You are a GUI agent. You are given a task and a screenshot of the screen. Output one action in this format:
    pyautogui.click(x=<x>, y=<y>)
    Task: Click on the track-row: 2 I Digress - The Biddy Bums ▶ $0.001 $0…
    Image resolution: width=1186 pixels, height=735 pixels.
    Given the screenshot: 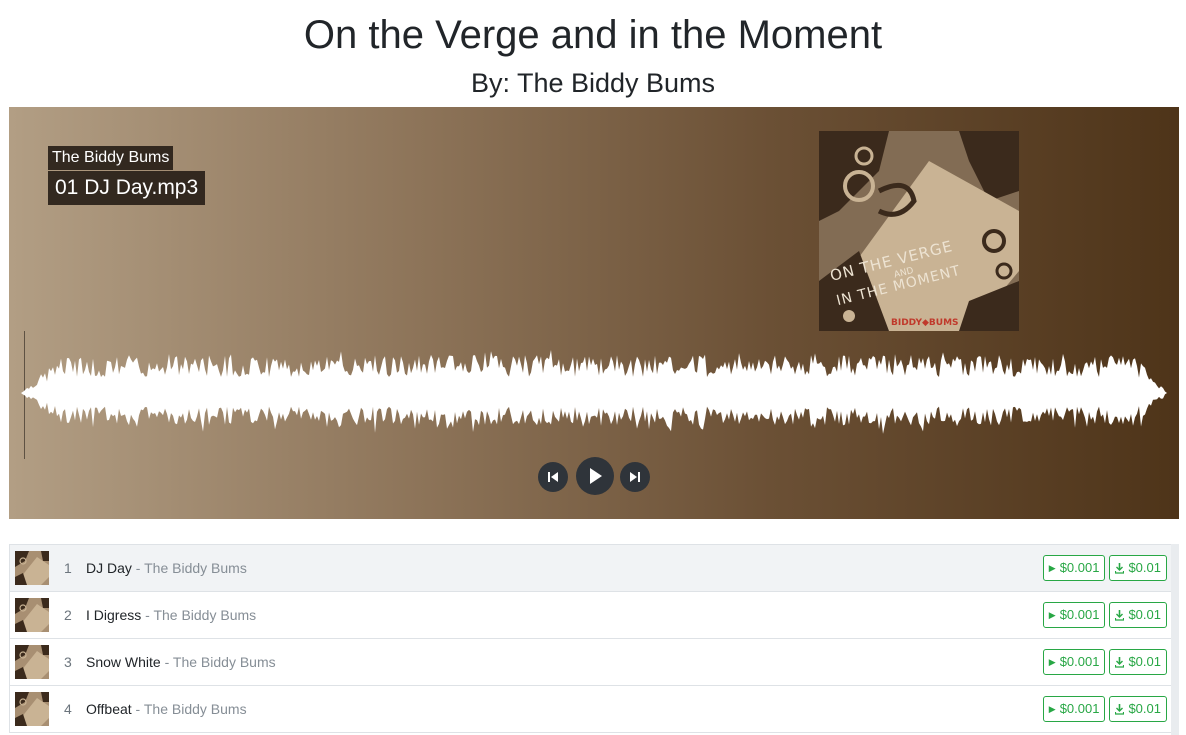 What is the action you would take?
    pyautogui.click(x=590, y=615)
    